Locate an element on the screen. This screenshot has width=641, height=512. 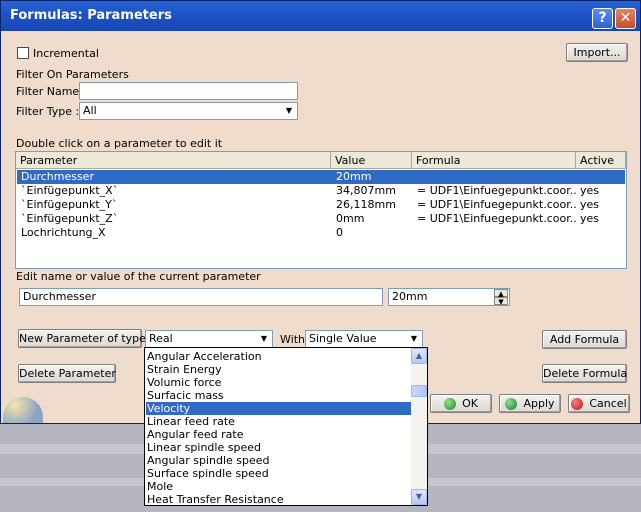
column-header-active: Active is located at coordinates (601, 160).